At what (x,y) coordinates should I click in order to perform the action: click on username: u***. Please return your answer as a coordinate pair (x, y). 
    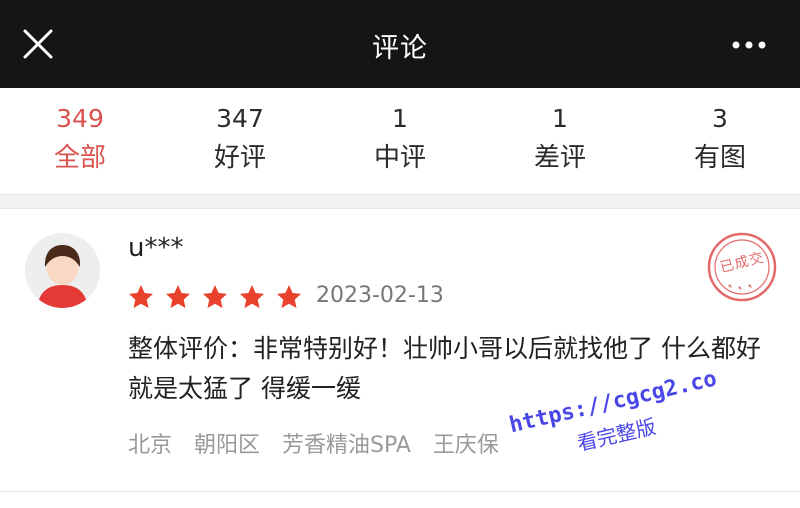
    Looking at the image, I should click on (155, 248).